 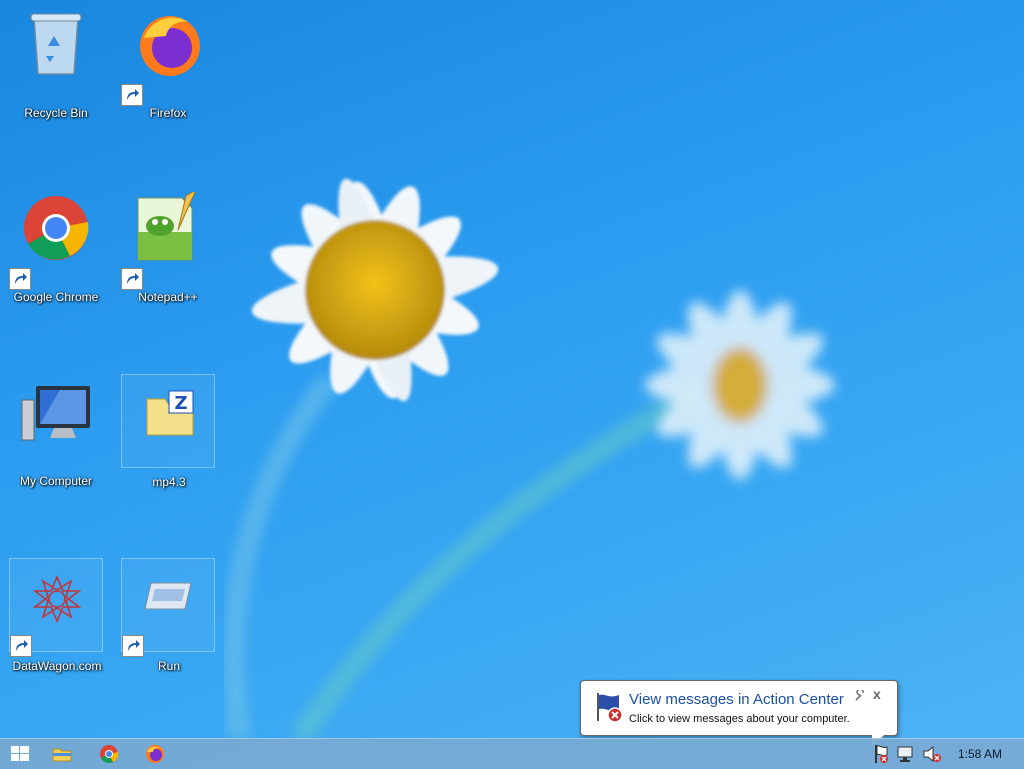 I want to click on datawagon-icon, so click(x=57, y=599).